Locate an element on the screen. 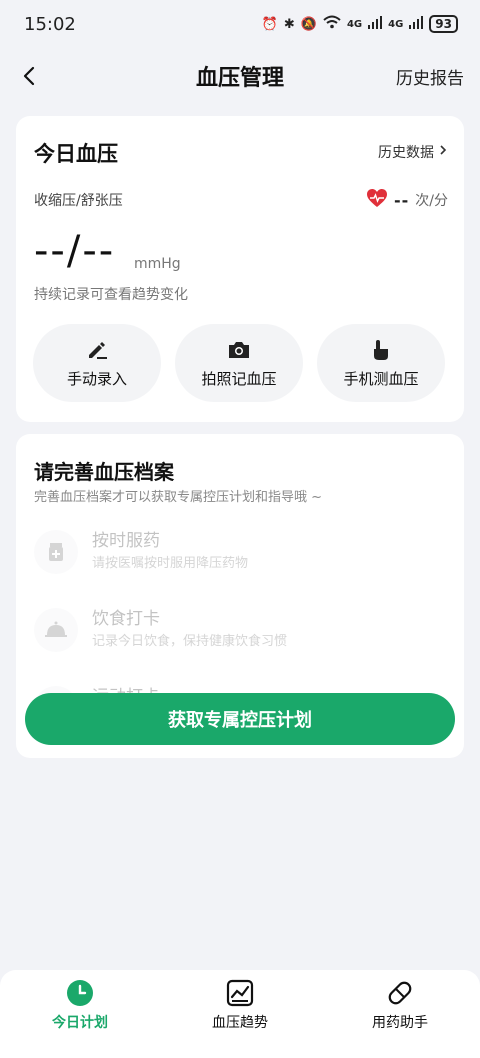 The image size is (480, 1058). finger-icon is located at coordinates (381, 350).